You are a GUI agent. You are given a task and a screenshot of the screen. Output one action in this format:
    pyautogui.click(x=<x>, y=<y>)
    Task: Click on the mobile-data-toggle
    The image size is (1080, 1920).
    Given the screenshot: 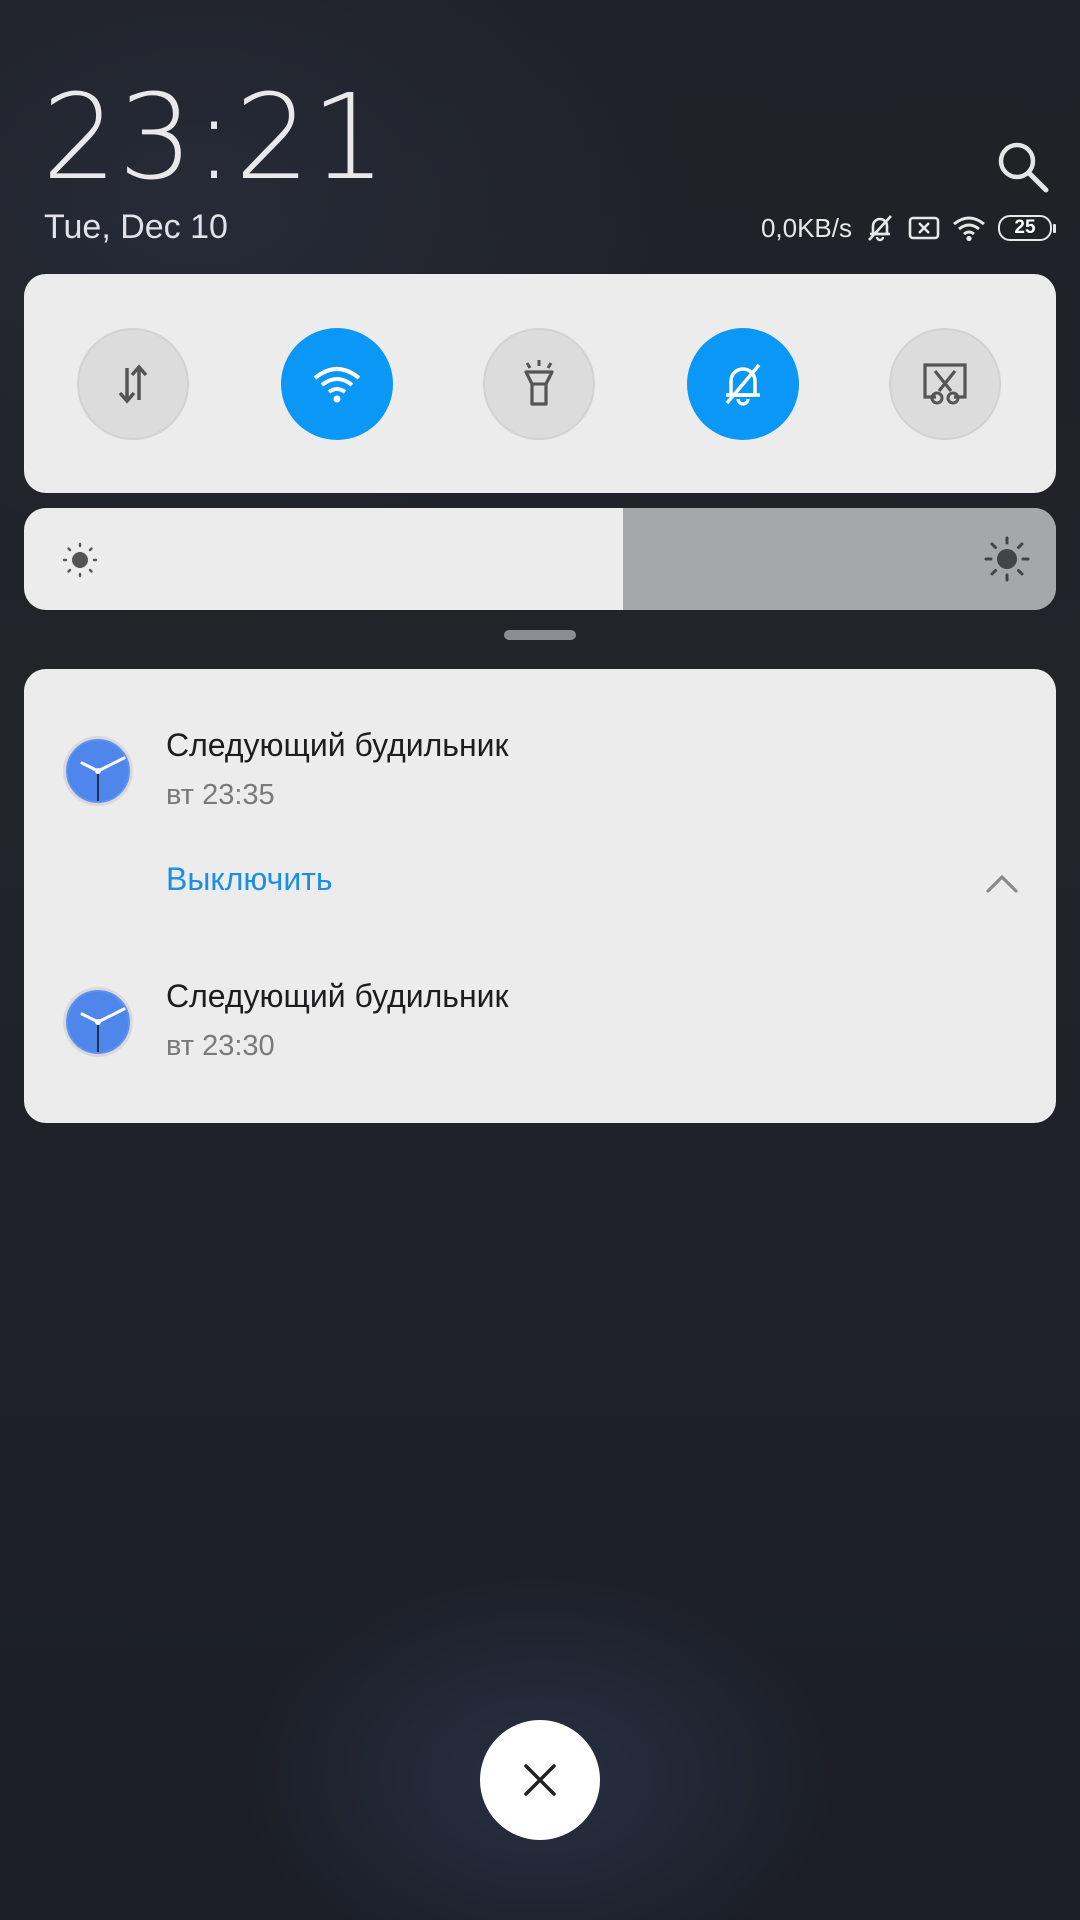 What is the action you would take?
    pyautogui.click(x=133, y=384)
    